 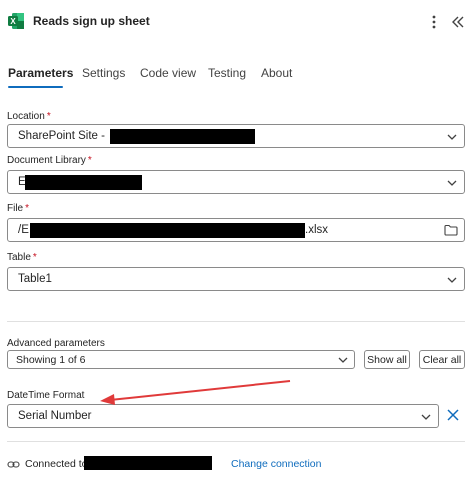 What do you see at coordinates (91, 21) in the screenshot?
I see `action-title: Reads sign up sheet` at bounding box center [91, 21].